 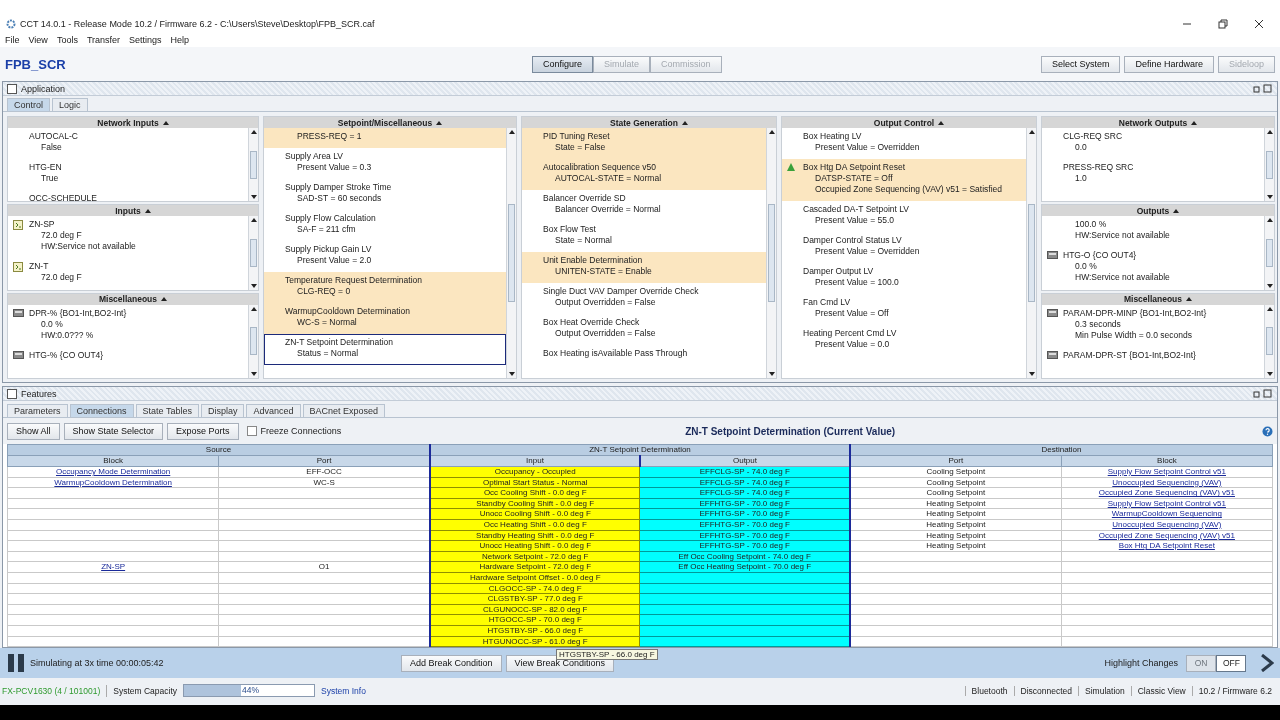 I want to click on list-item: Heating Percent Cmd LV Present Value = 0.0, so click(x=904, y=340).